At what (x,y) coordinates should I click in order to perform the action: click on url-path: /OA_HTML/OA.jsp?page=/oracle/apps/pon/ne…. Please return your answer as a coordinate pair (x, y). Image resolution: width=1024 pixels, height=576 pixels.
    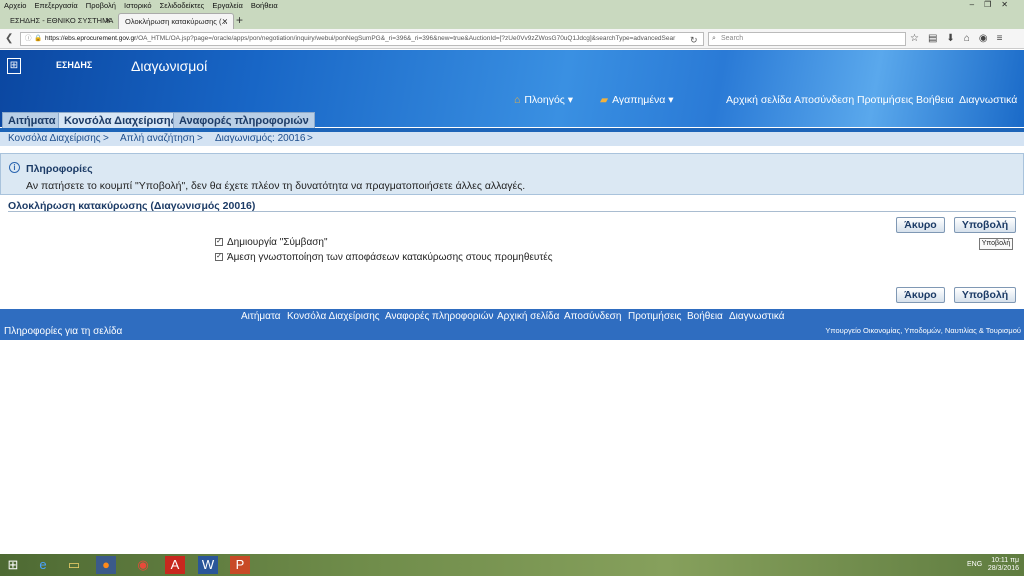
    Looking at the image, I should click on (406, 38).